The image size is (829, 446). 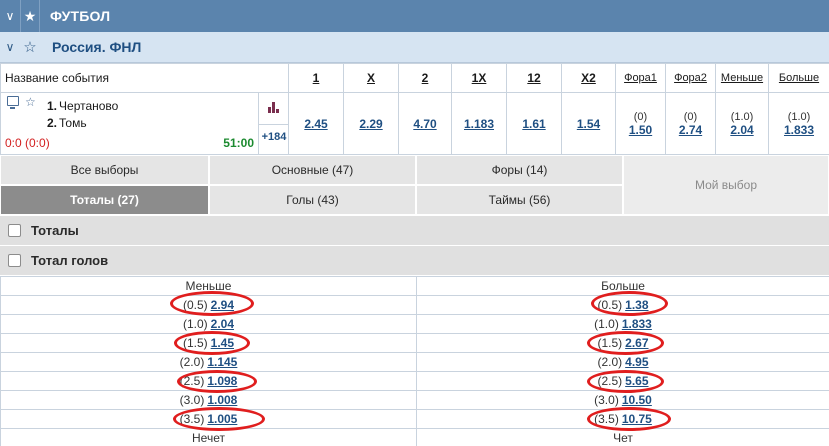 I want to click on under-cell: (3.0) 1.008, so click(x=208, y=400).